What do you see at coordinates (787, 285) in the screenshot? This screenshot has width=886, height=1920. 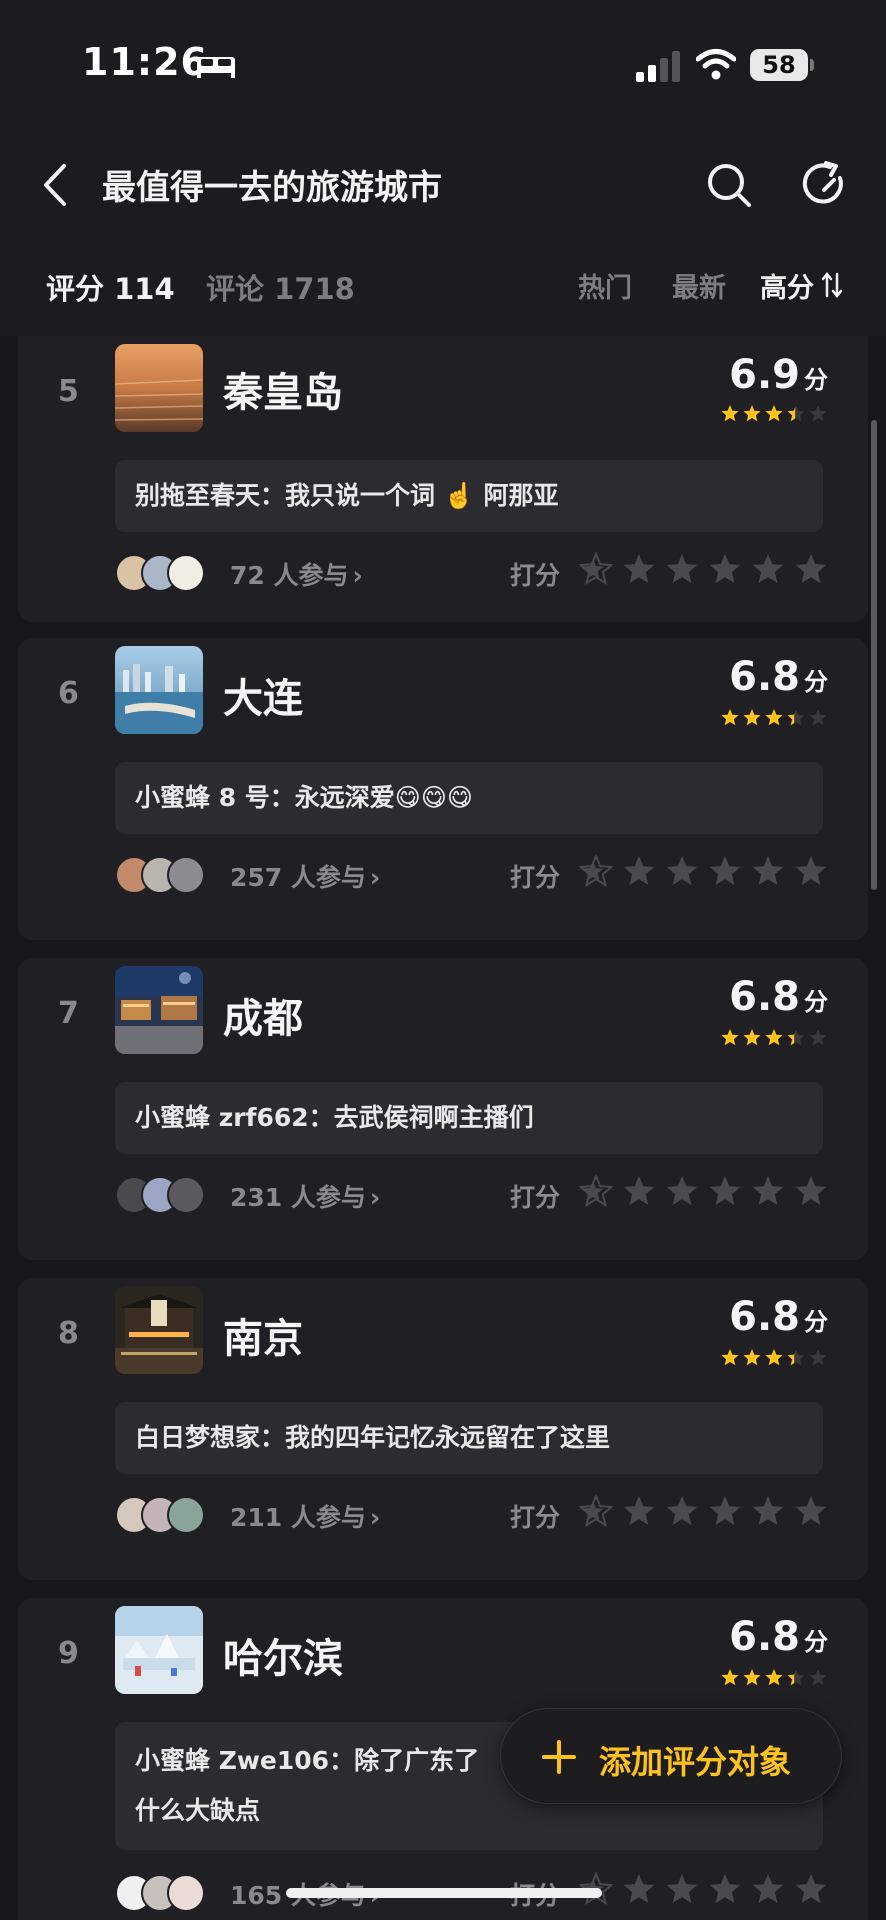 I see `sort-highest: 高分` at bounding box center [787, 285].